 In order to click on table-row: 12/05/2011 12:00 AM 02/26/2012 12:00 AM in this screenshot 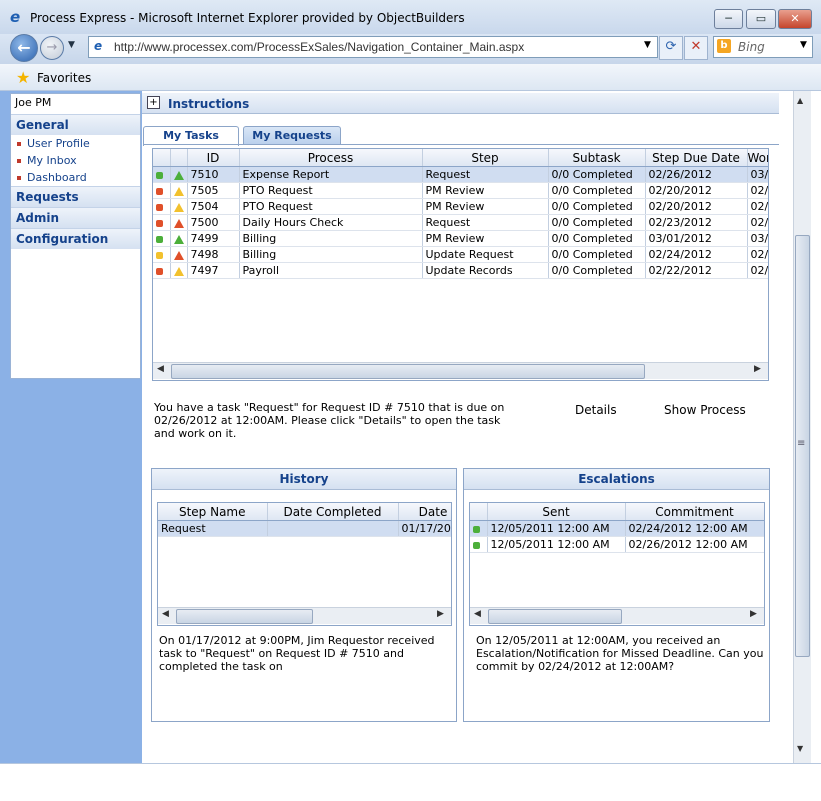, I will do `click(617, 544)`.